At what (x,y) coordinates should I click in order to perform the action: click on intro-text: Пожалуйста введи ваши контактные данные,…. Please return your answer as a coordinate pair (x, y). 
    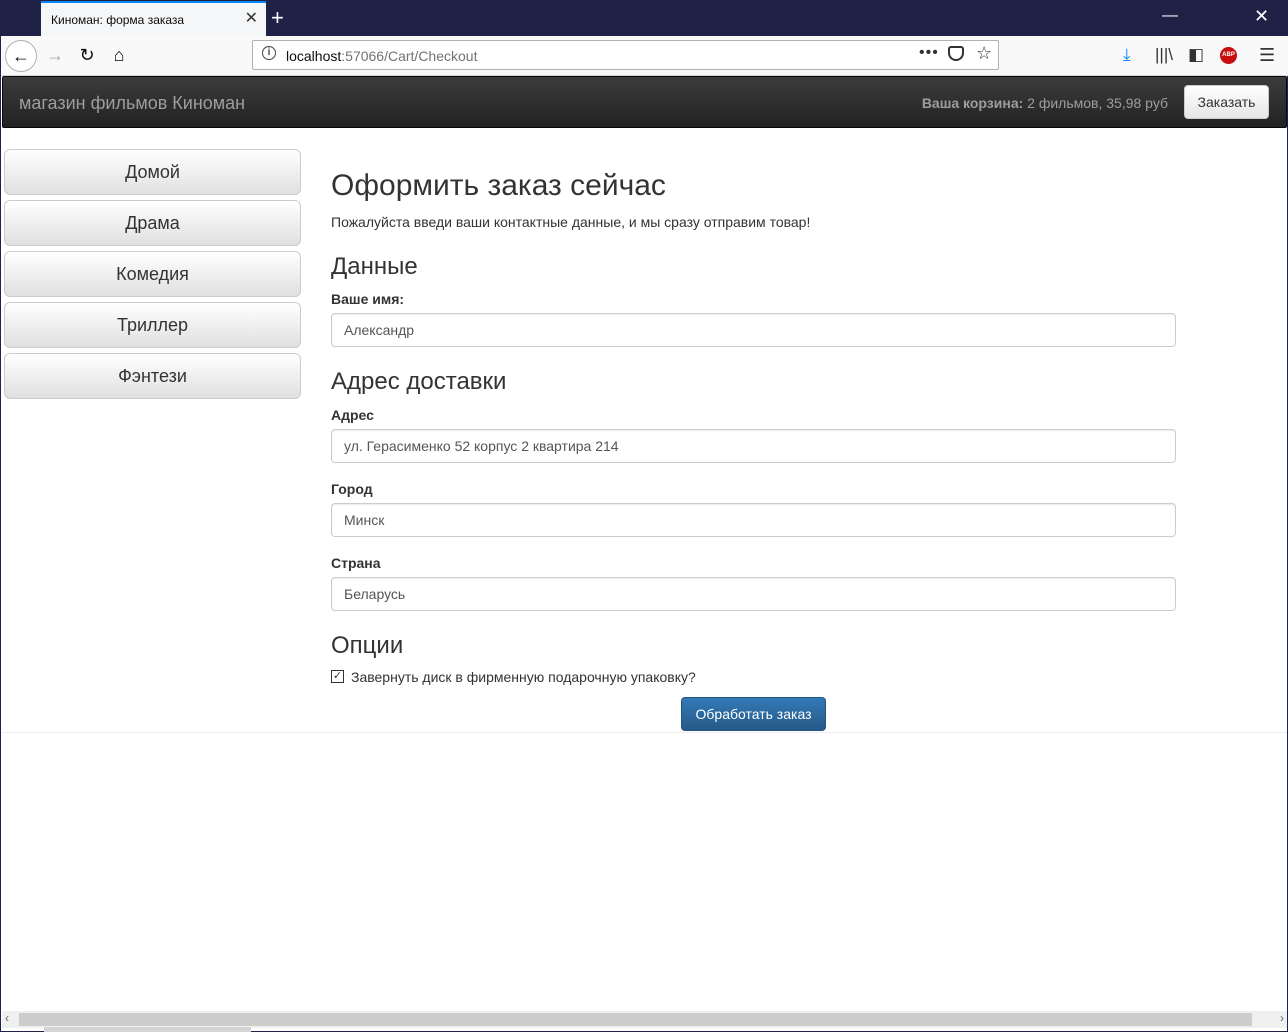
    Looking at the image, I should click on (571, 222).